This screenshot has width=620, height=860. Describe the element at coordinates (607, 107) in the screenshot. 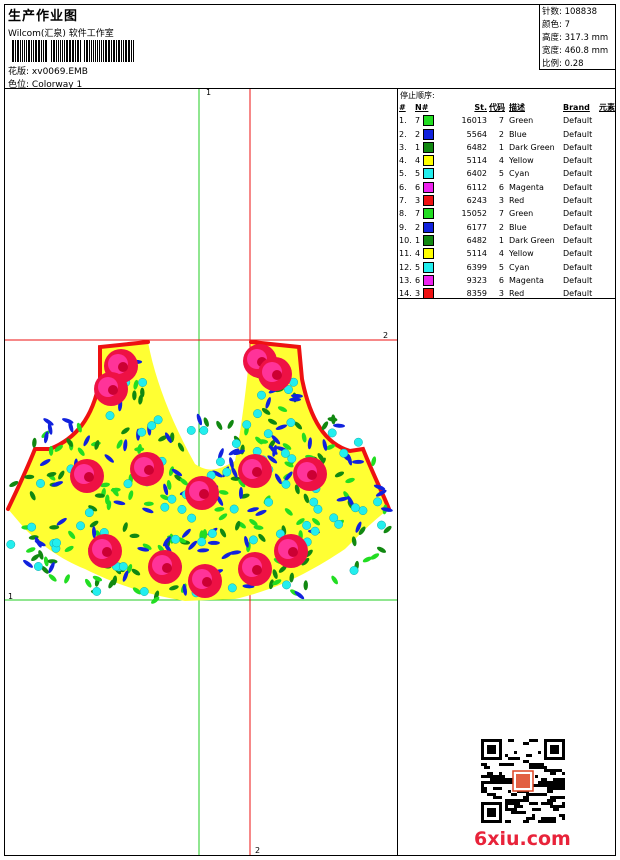

I see `col-element: 元素` at that location.